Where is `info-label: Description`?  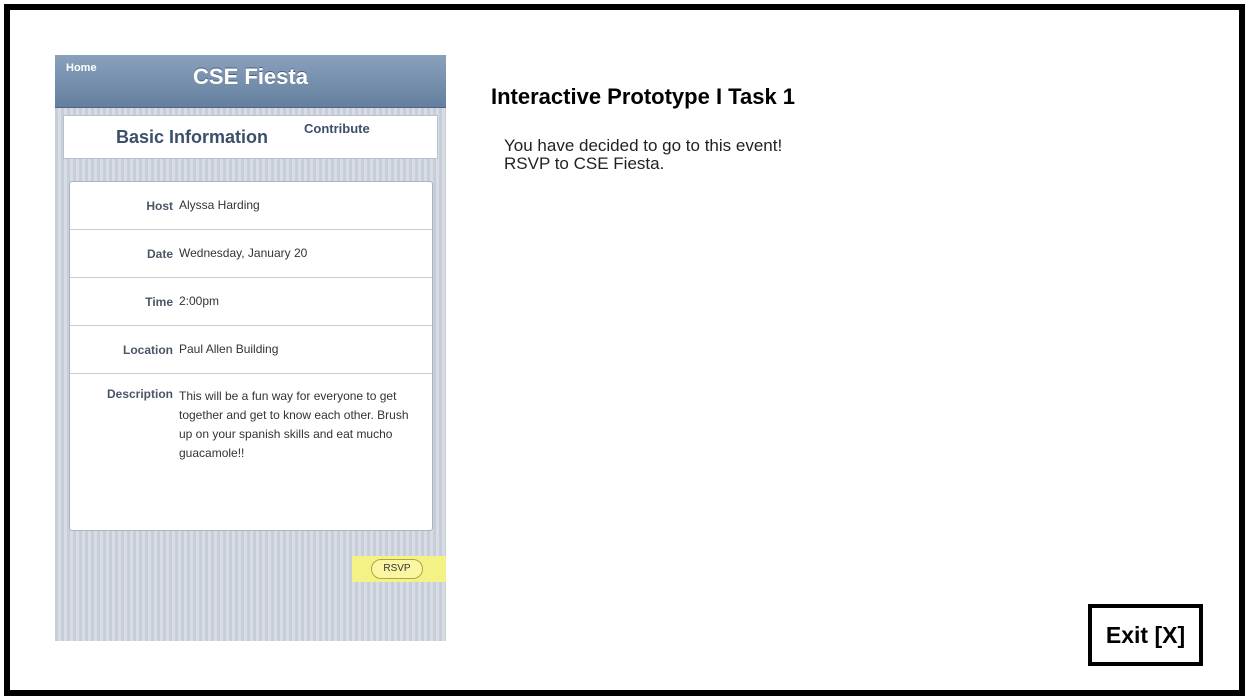
info-label: Description is located at coordinates (139, 394).